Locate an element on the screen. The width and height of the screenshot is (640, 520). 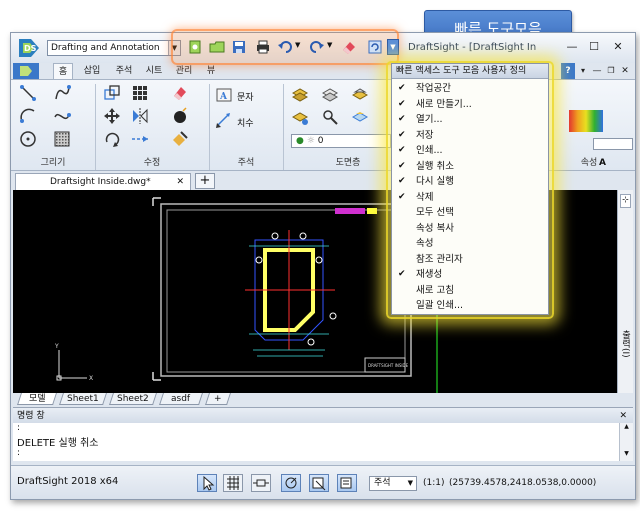
side-panel: ⊹ 출력(I) is located at coordinates (625, 291).